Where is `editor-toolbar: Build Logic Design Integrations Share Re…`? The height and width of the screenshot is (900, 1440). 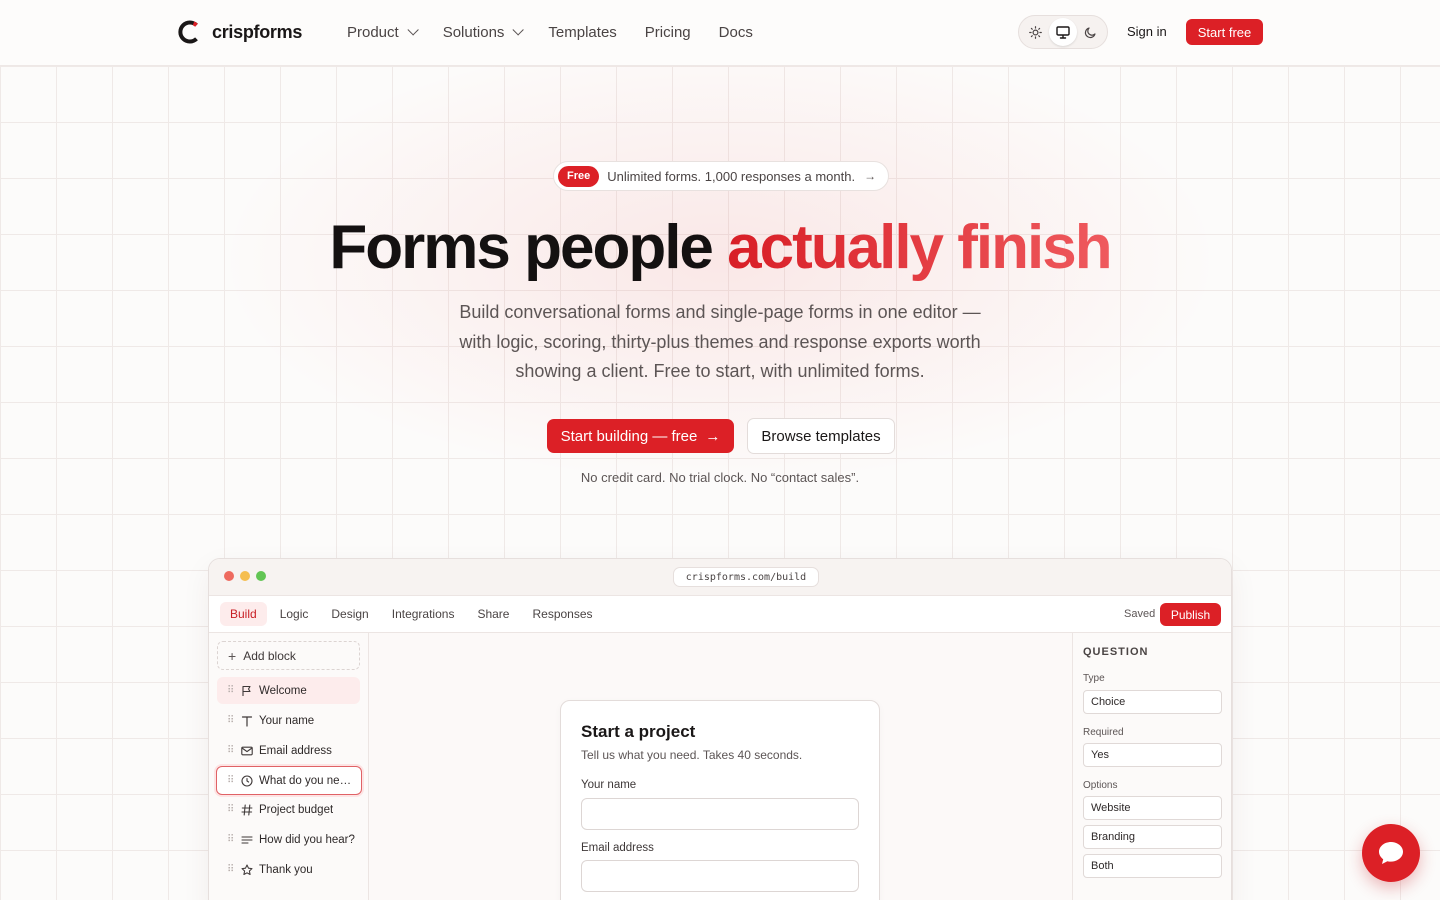 editor-toolbar: Build Logic Design Integrations Share Re… is located at coordinates (720, 614).